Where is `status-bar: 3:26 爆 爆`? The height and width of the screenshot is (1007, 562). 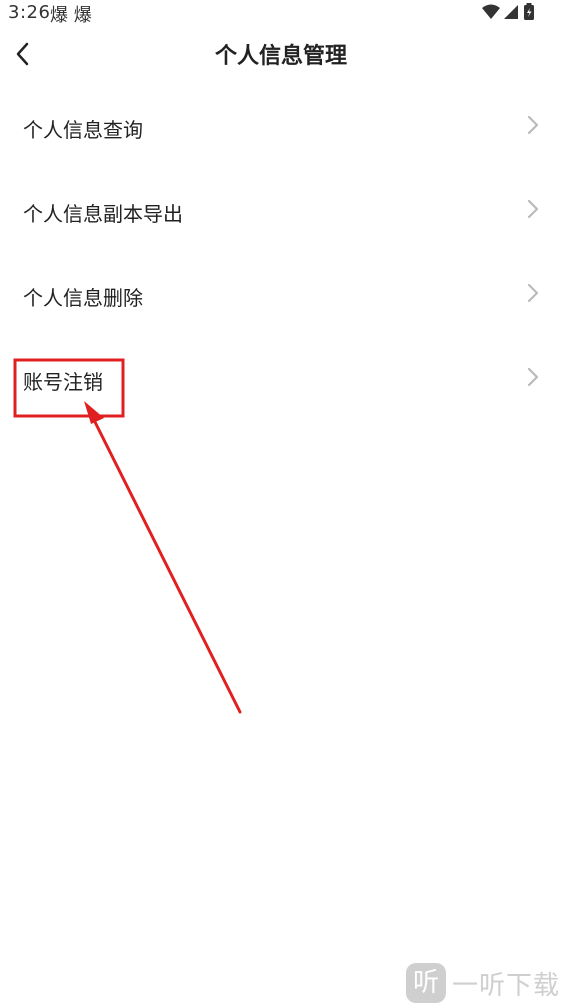
status-bar: 3:26 爆 爆 is located at coordinates (281, 13).